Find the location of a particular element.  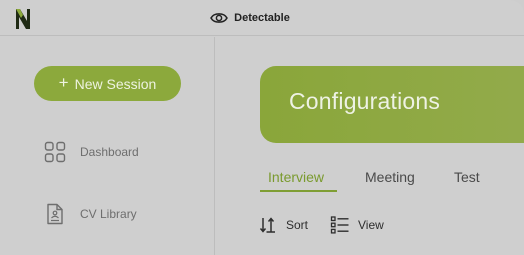

tab-bar: Interview Meeting Test is located at coordinates (392, 178).